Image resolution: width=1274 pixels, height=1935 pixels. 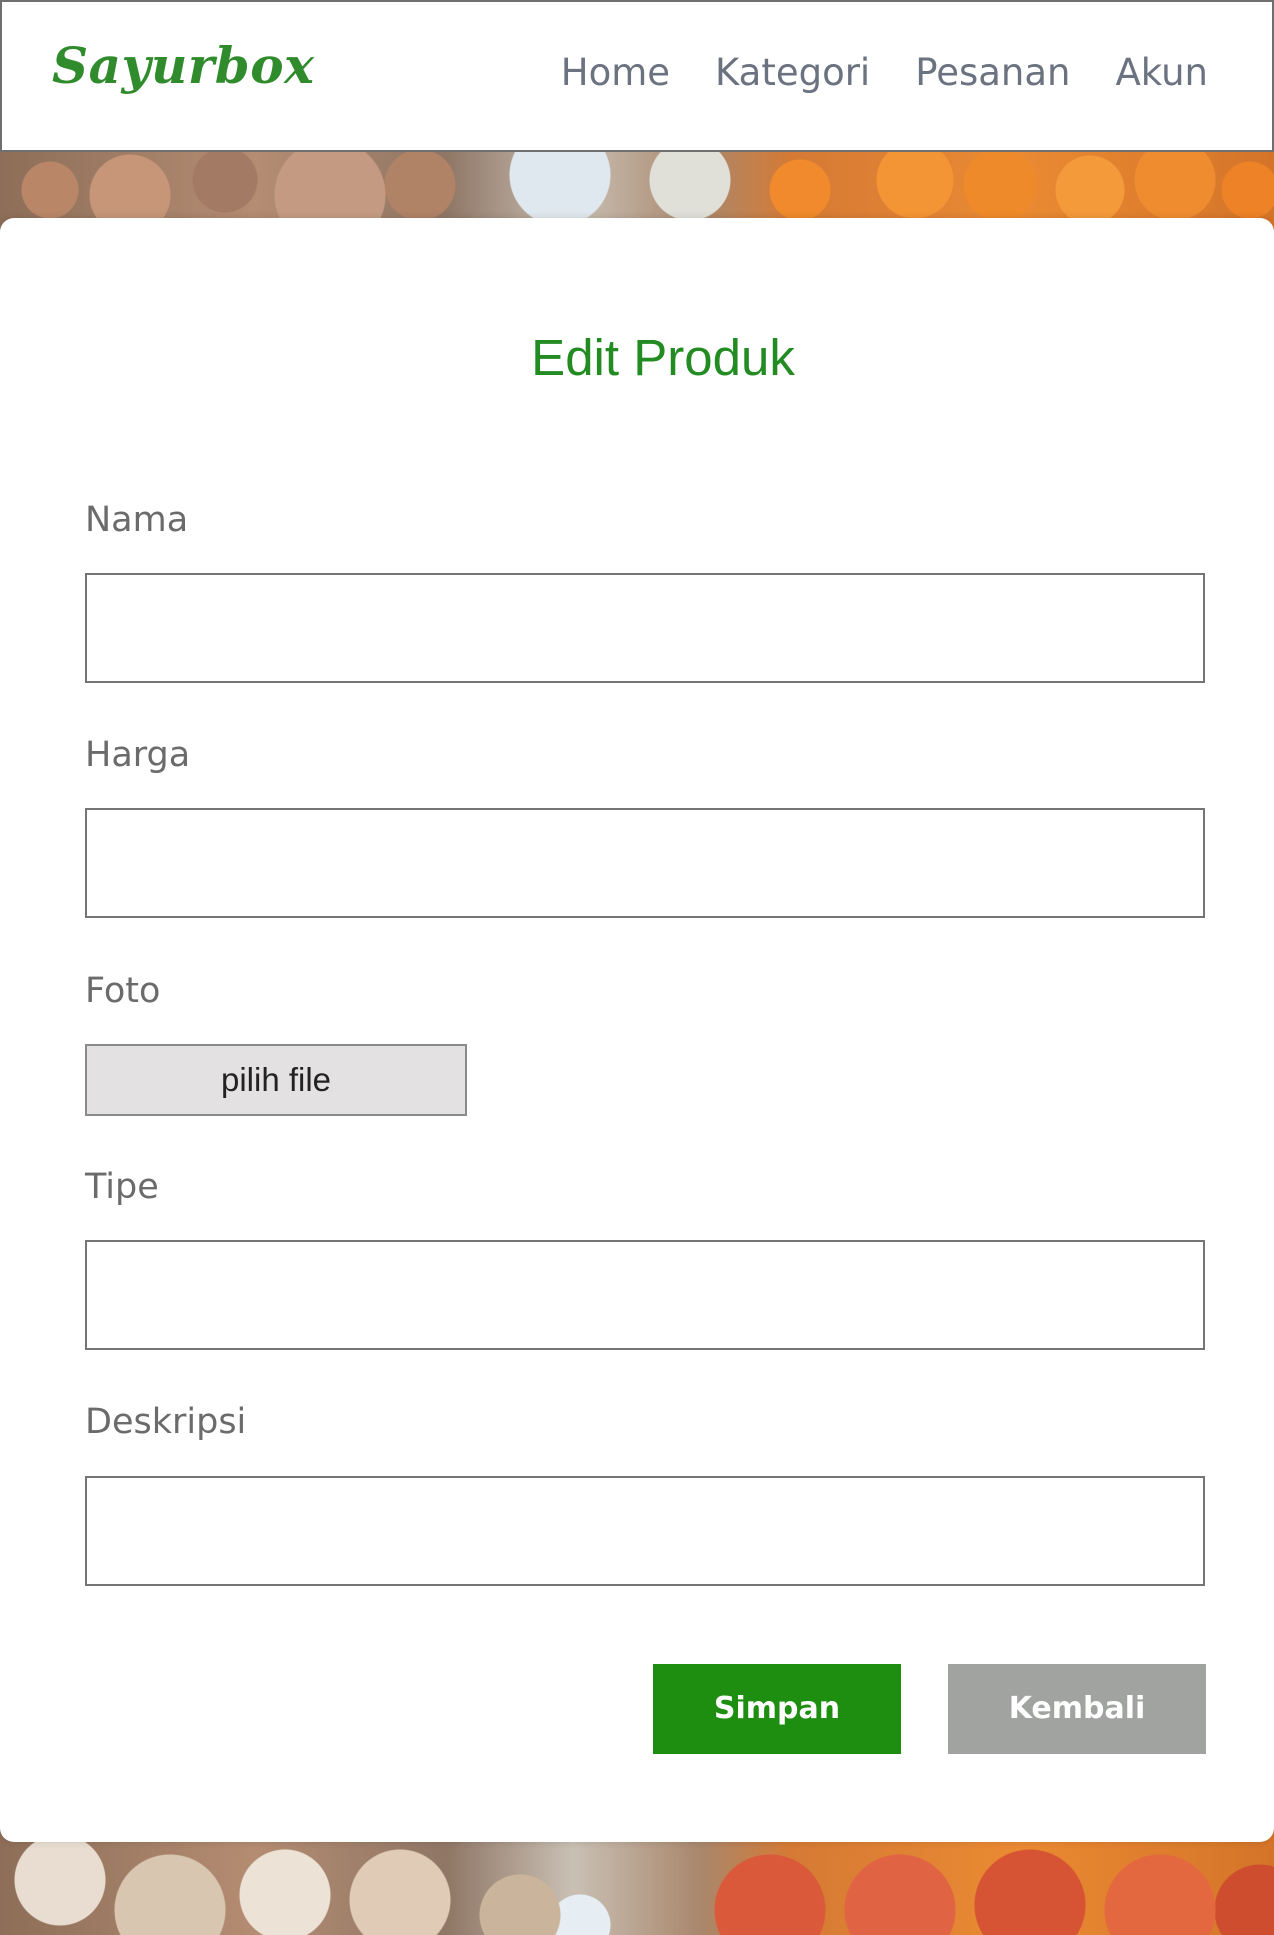 I want to click on nav-links: Home Kategori Pesanan Akun, so click(x=884, y=72).